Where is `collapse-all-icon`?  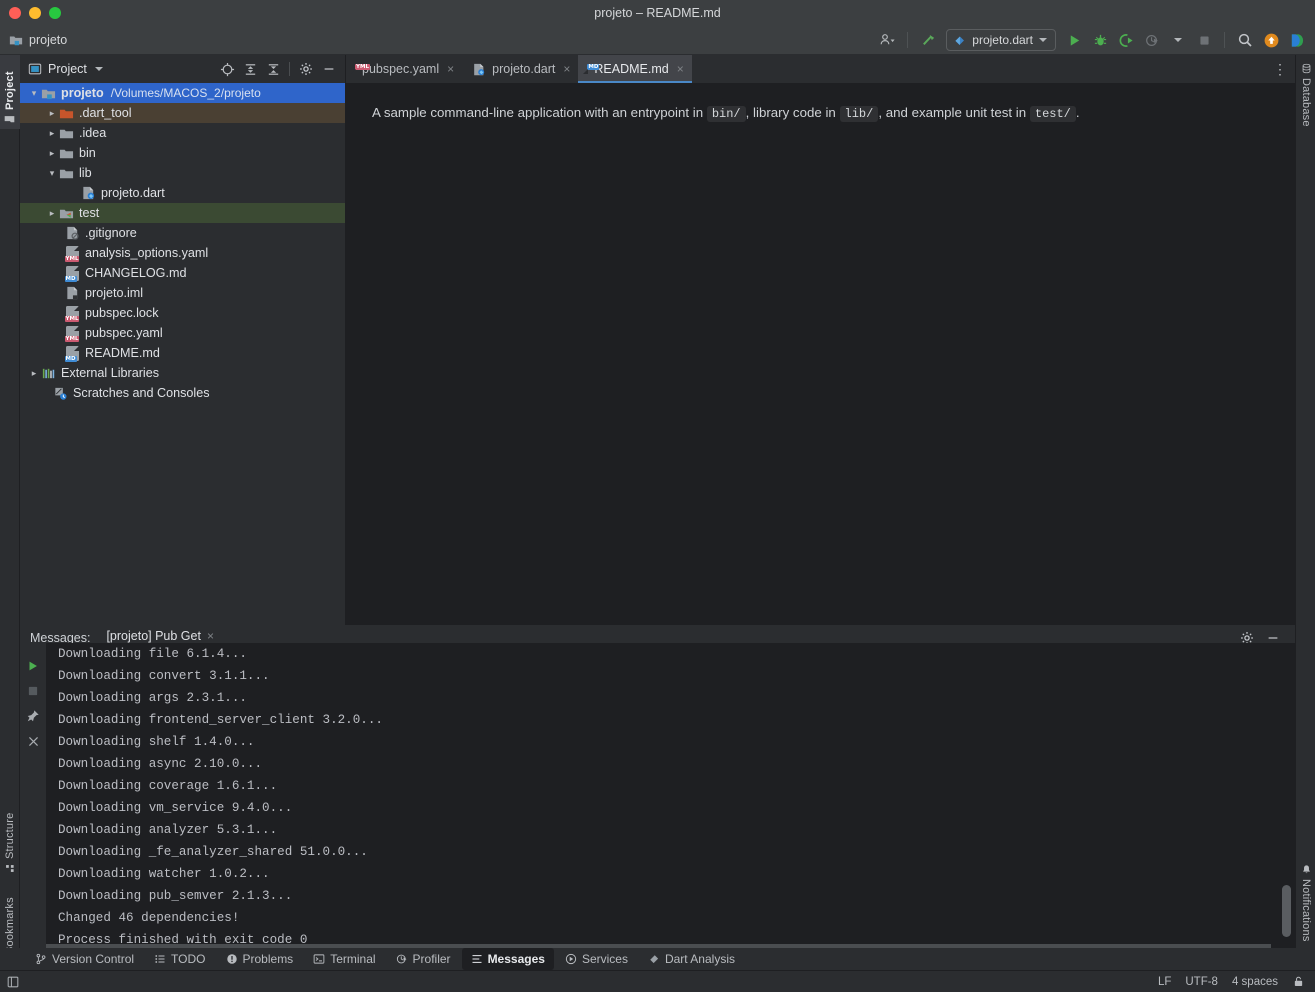 collapse-all-icon is located at coordinates (273, 69).